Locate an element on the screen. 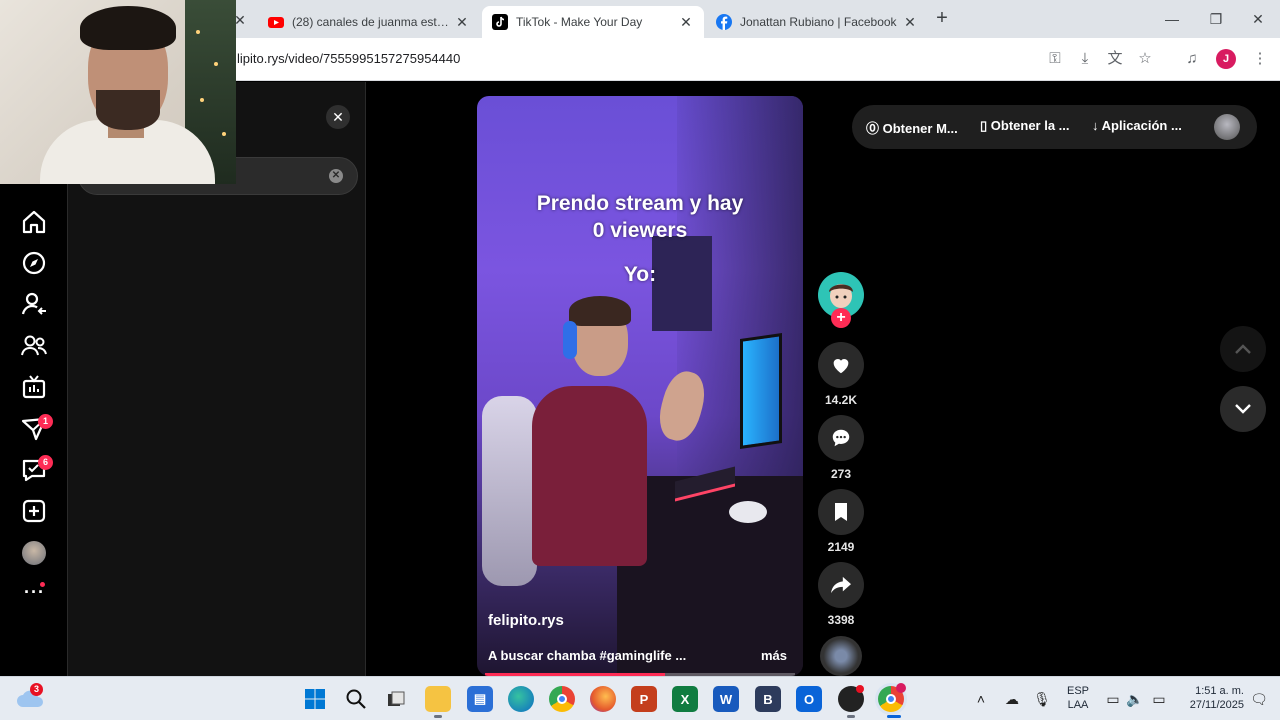 The height and width of the screenshot is (720, 1280). facebook-icon is located at coordinates (724, 22).